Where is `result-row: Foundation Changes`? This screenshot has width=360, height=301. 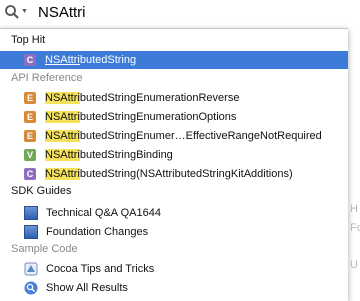 result-row: Foundation Changes is located at coordinates (174, 232).